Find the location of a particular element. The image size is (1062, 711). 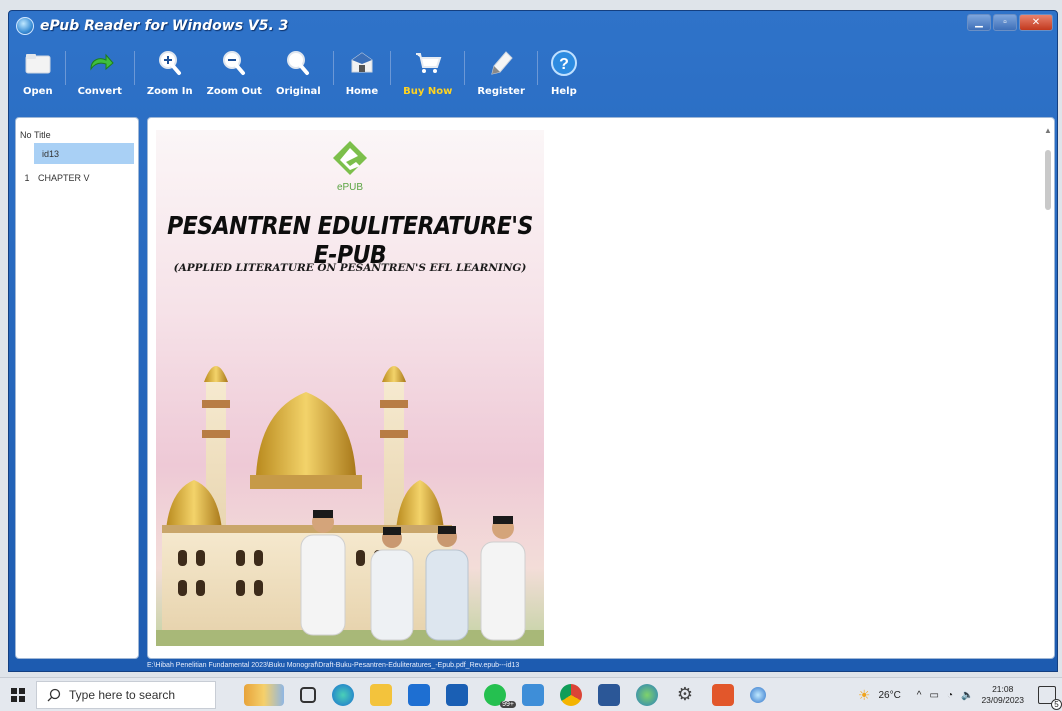

system-tray: ☀ 26°C ^ ▭ ◔ 🔈 21:08 23/09/2023 5 is located at coordinates (960, 694).